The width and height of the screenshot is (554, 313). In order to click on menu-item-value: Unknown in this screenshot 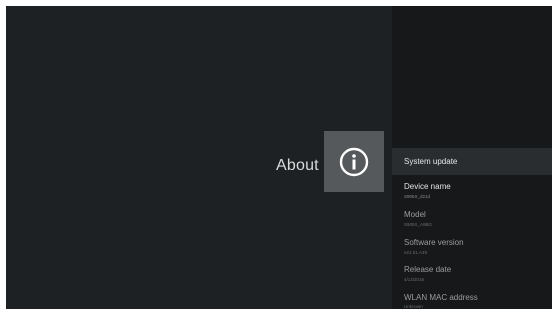, I will do `click(413, 306)`.